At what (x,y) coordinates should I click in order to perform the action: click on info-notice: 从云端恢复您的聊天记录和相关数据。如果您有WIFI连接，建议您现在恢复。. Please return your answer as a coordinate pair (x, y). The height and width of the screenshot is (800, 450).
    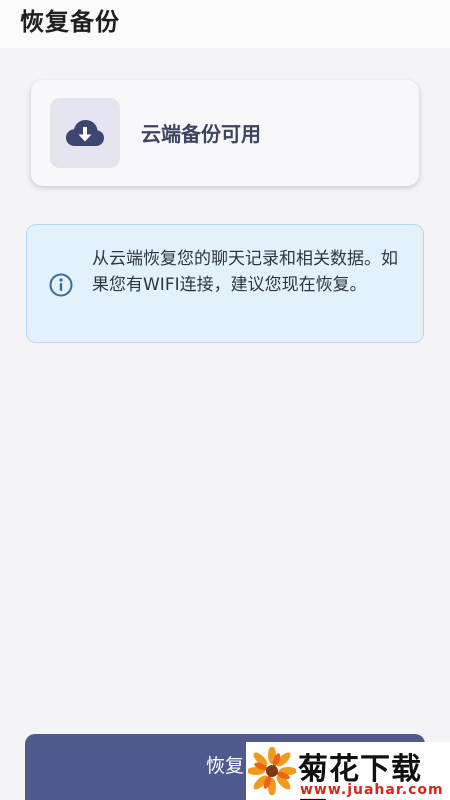
    Looking at the image, I should click on (225, 283).